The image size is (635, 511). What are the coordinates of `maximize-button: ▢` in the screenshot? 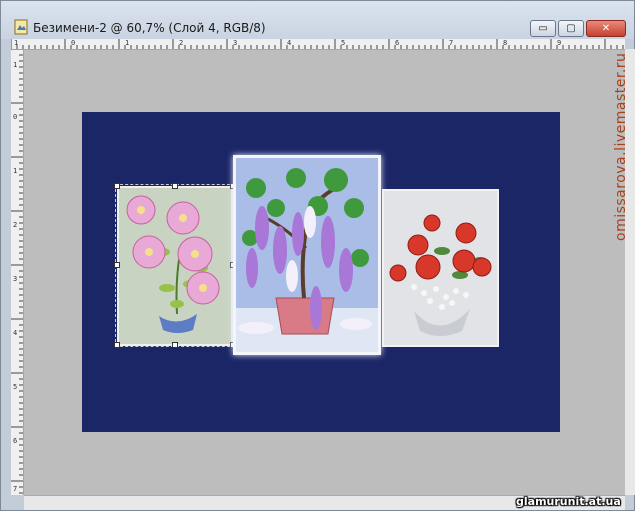 It's located at (571, 28).